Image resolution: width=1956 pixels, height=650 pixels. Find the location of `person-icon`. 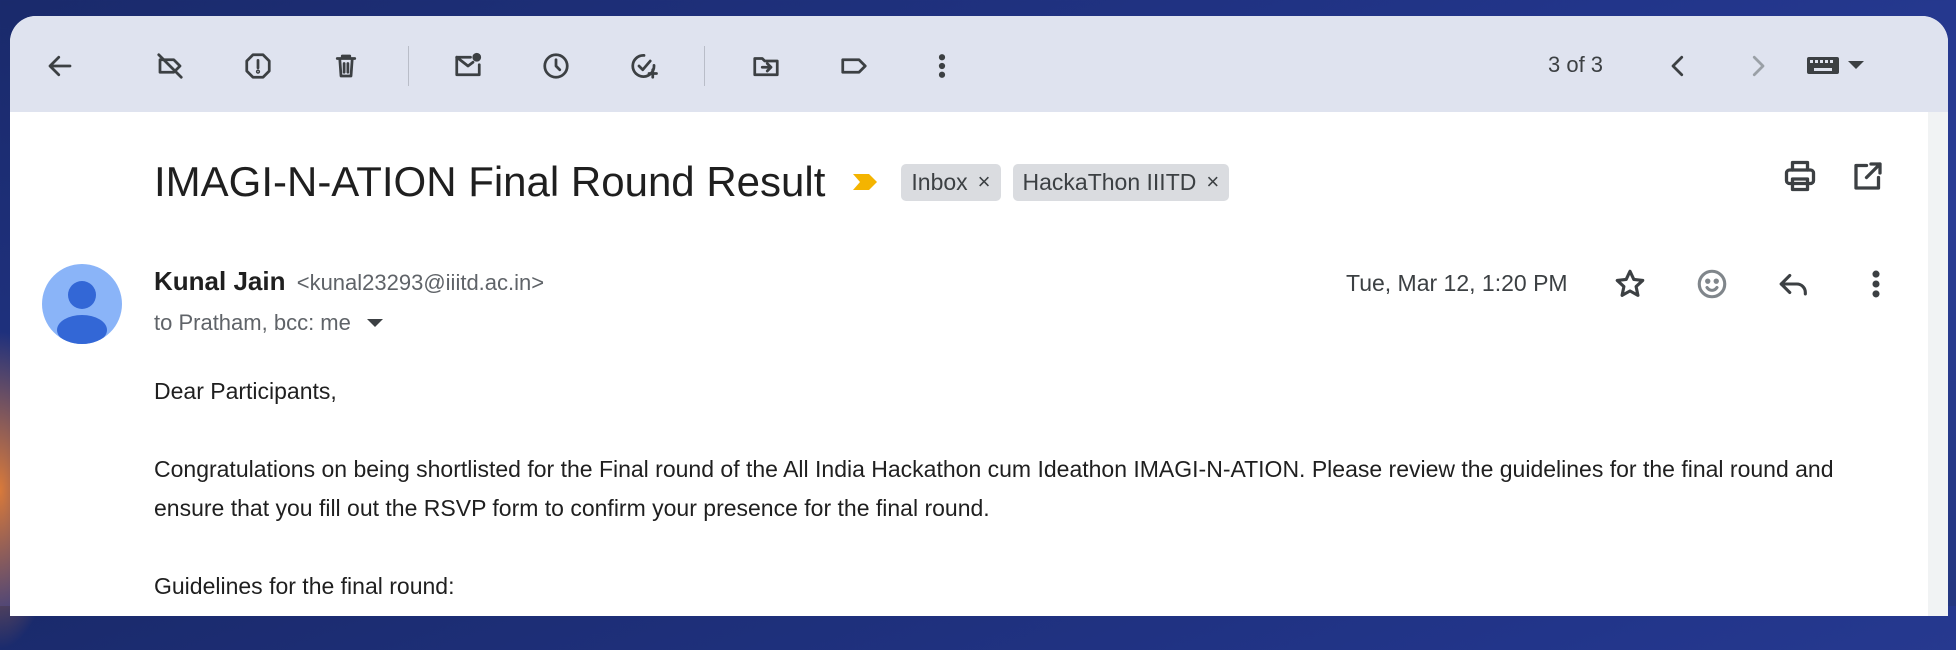

person-icon is located at coordinates (82, 312).